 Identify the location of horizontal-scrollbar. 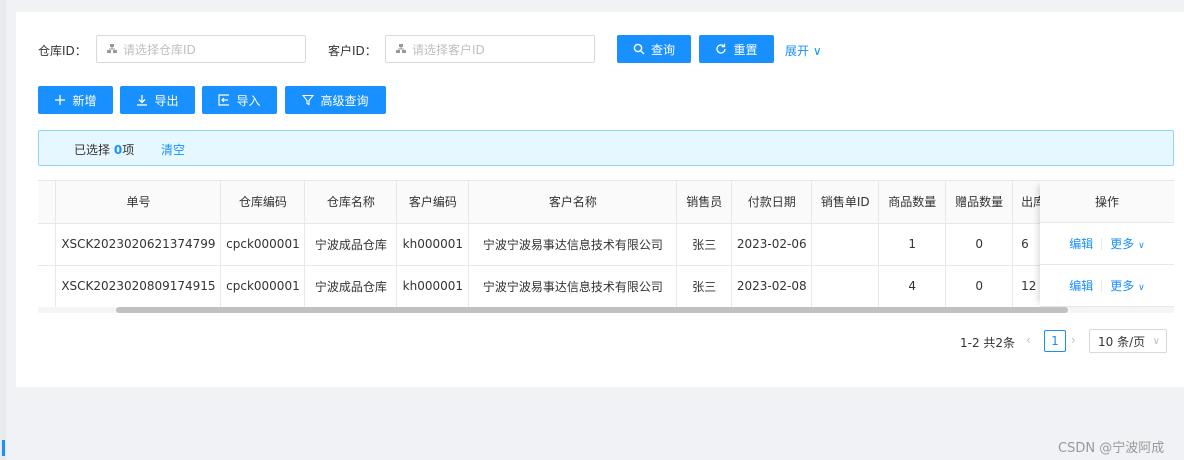
(606, 310).